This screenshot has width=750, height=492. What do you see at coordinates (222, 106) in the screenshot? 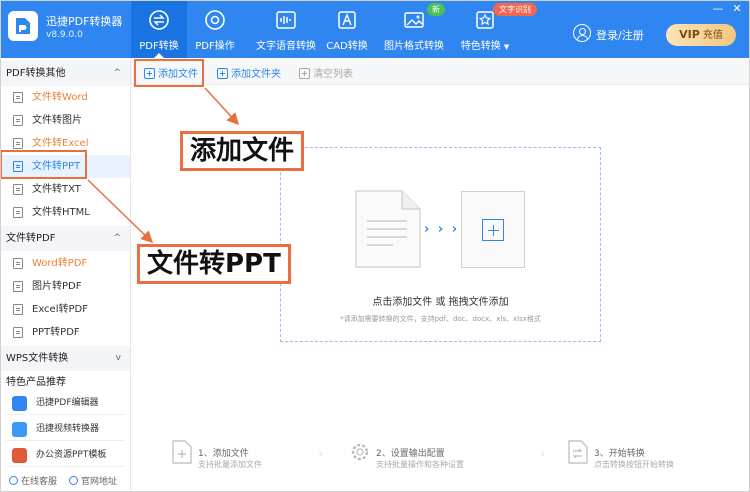
I see `arrow-to-add-file-callout` at bounding box center [222, 106].